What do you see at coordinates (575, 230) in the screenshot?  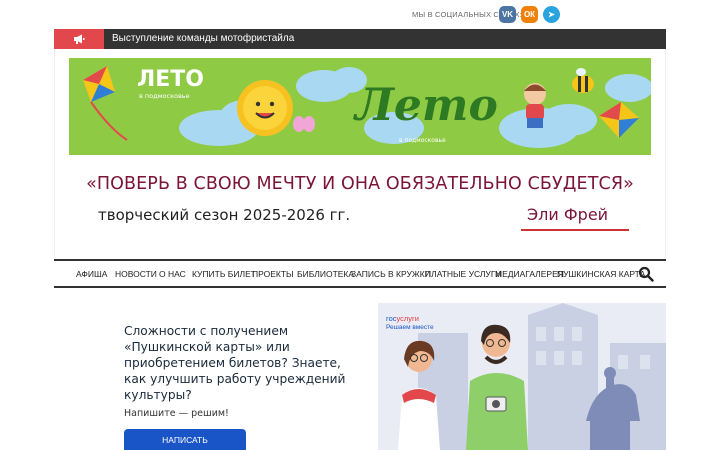 I see `author-underline` at bounding box center [575, 230].